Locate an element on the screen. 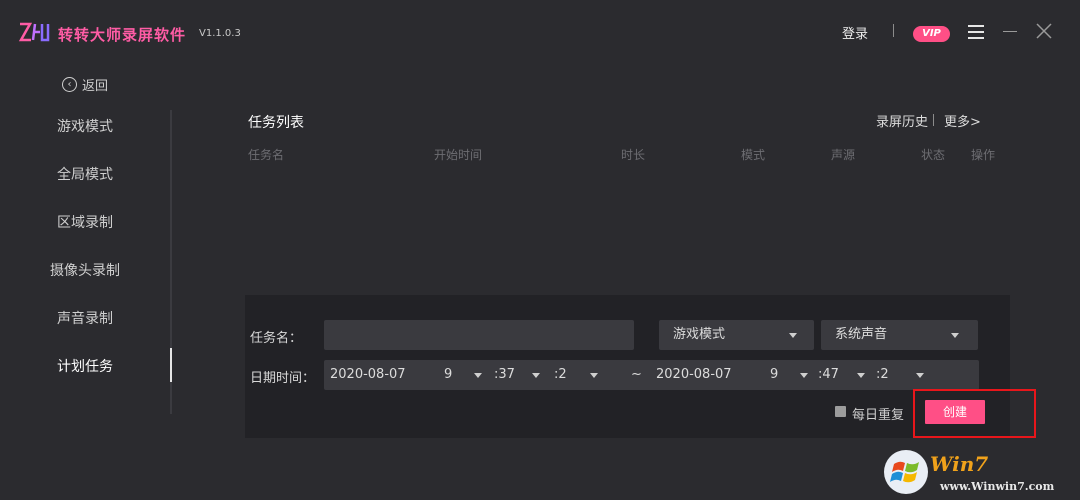  mode-select: 游戏模式 is located at coordinates (736, 335).